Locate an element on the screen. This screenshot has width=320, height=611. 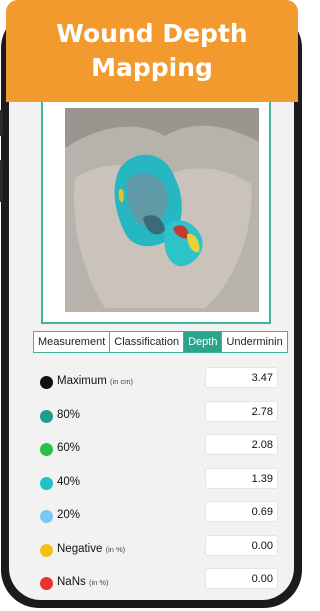
value-field: 3.47 is located at coordinates (241, 377).